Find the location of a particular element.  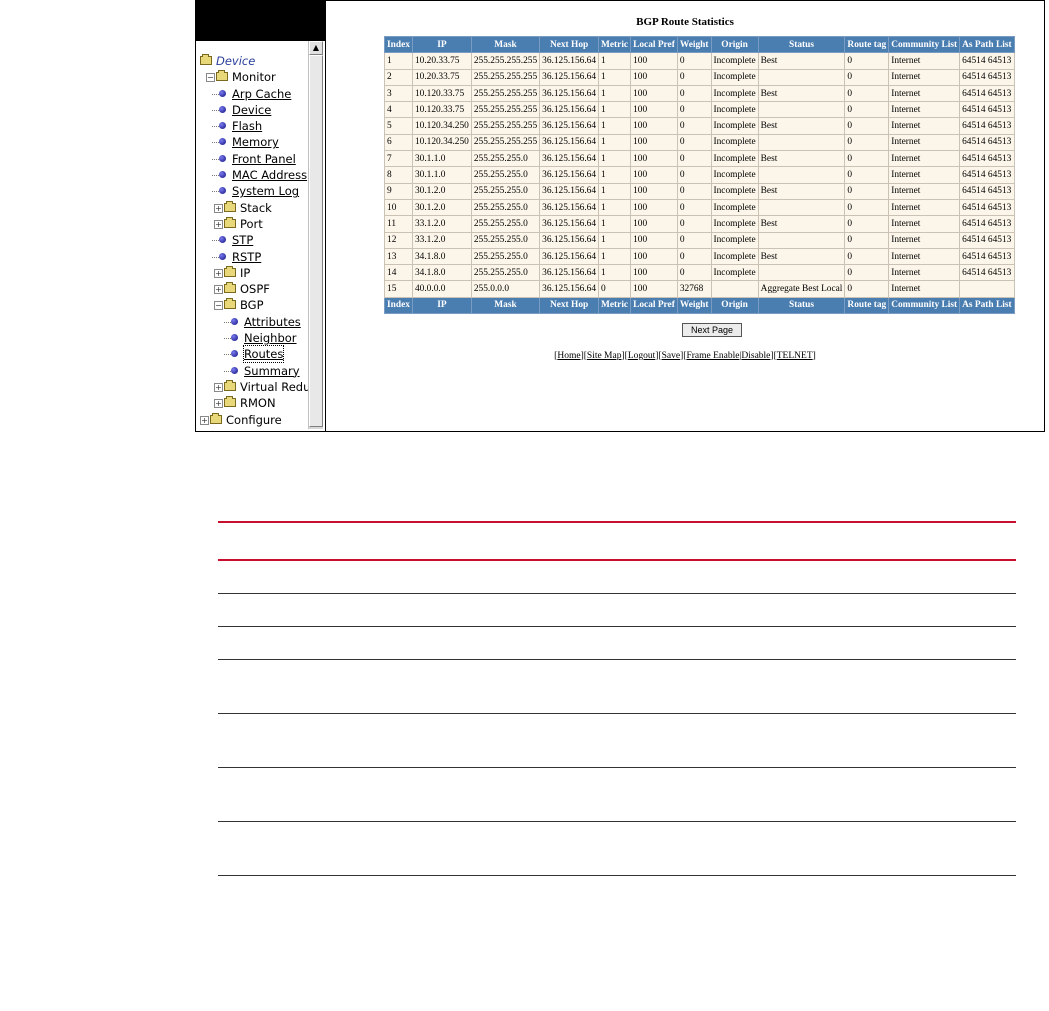

nav-tree-item: Flash is located at coordinates (254, 126).